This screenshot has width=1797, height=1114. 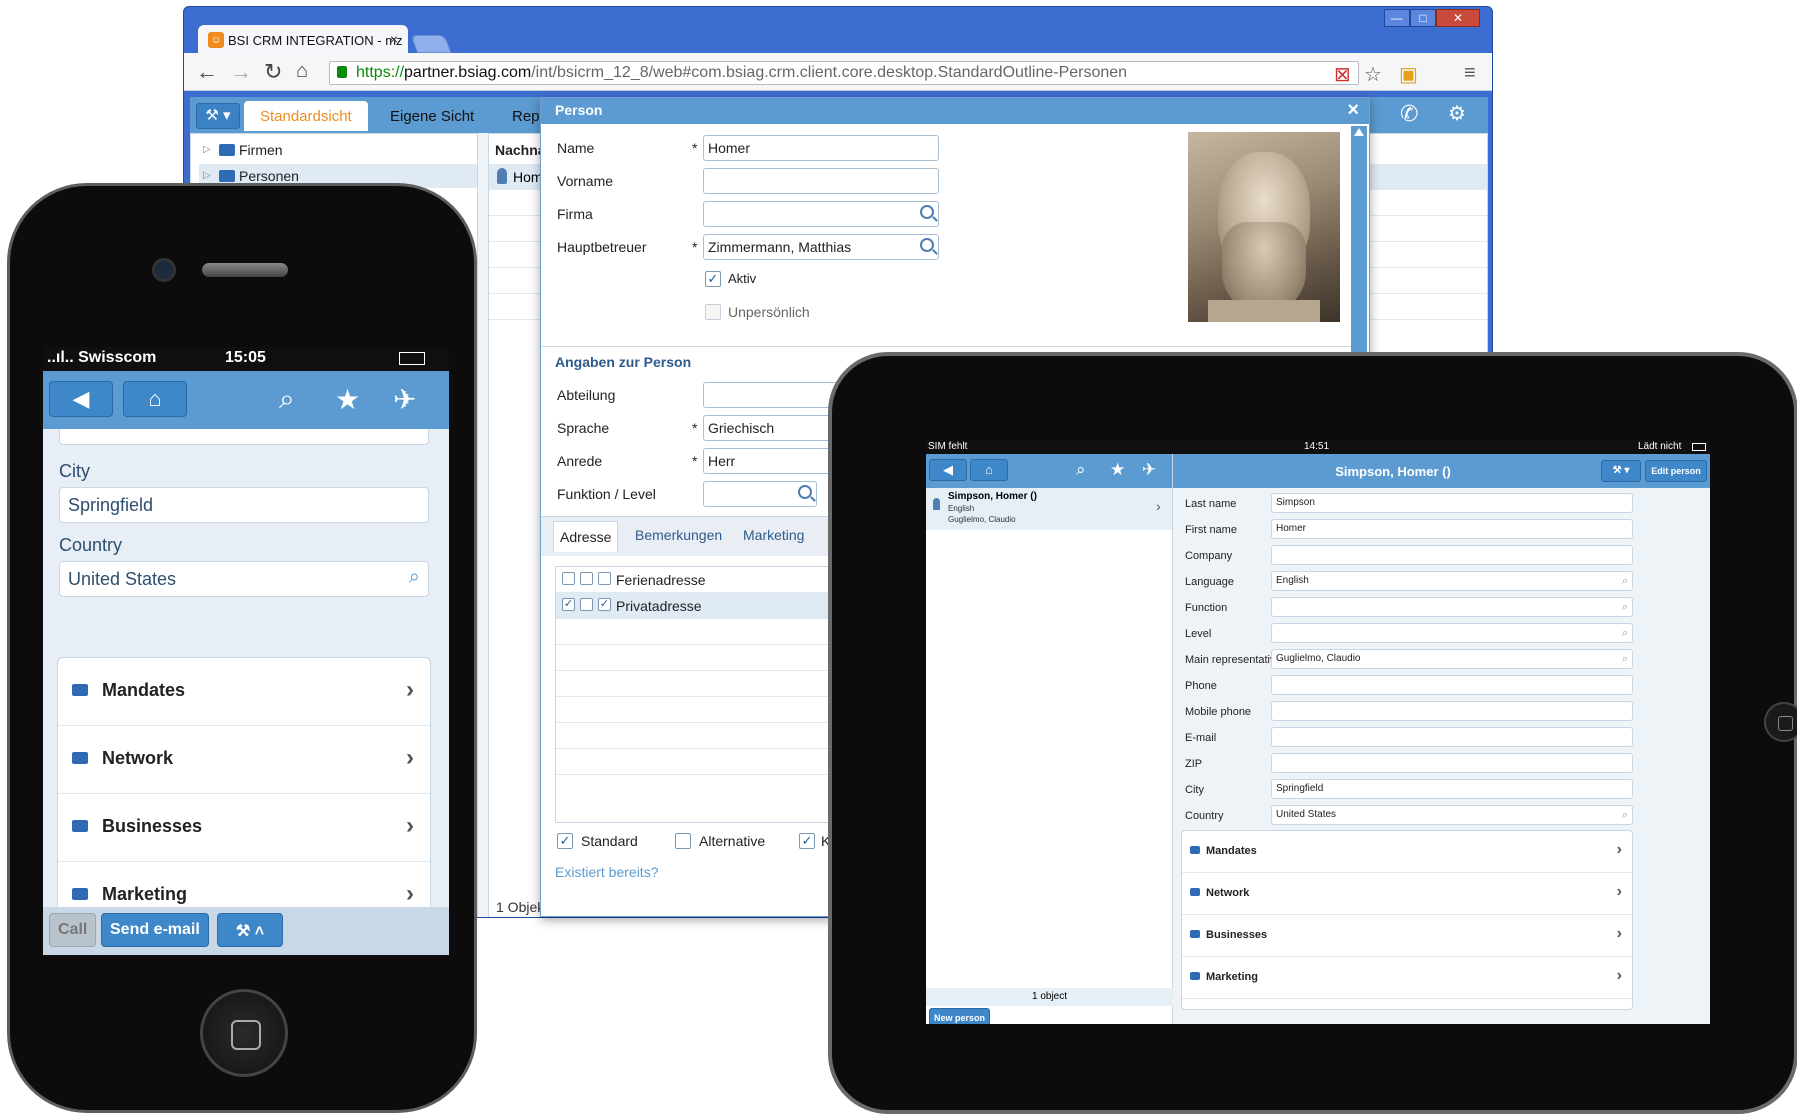 I want to click on tab-marketing: Marketing, so click(x=773, y=535).